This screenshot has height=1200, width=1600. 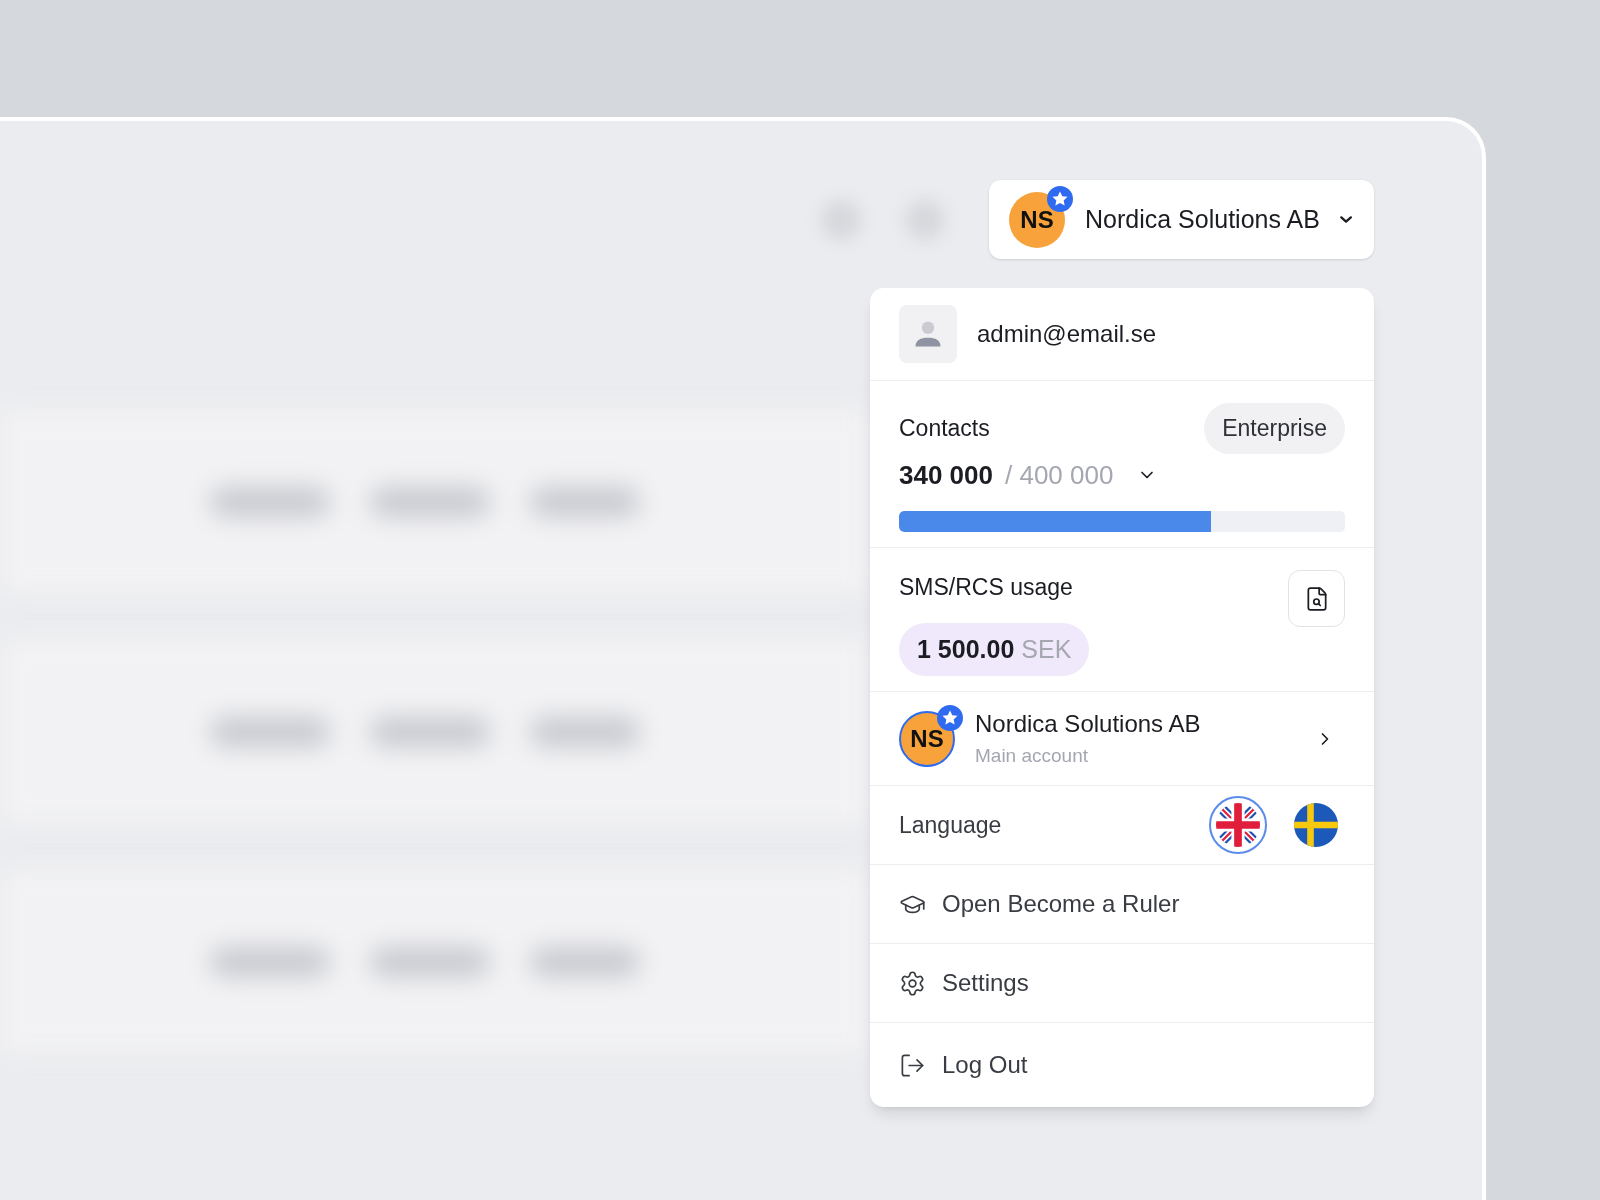 I want to click on email-text: admin@email.se, so click(x=1067, y=334).